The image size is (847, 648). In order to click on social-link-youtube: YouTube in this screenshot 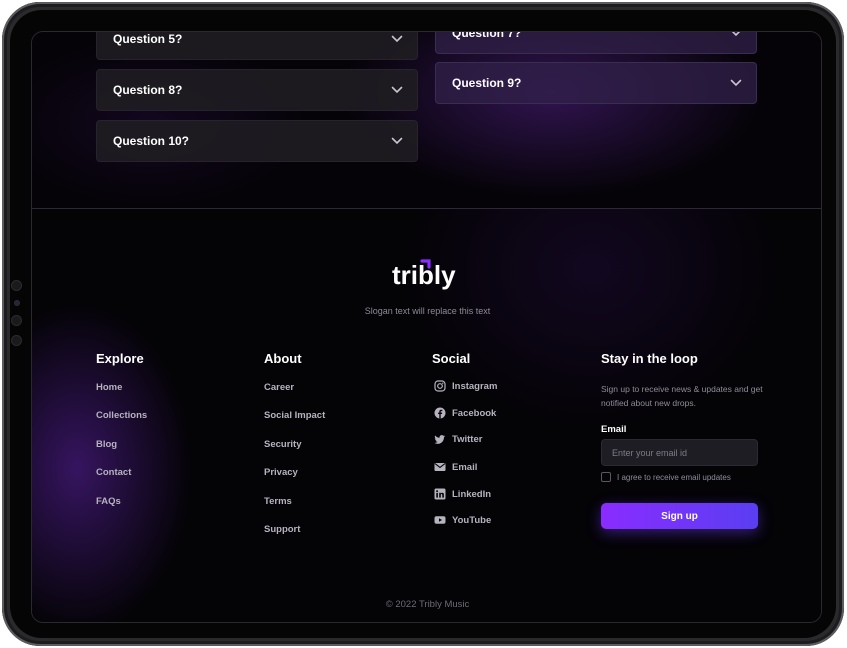, I will do `click(462, 520)`.